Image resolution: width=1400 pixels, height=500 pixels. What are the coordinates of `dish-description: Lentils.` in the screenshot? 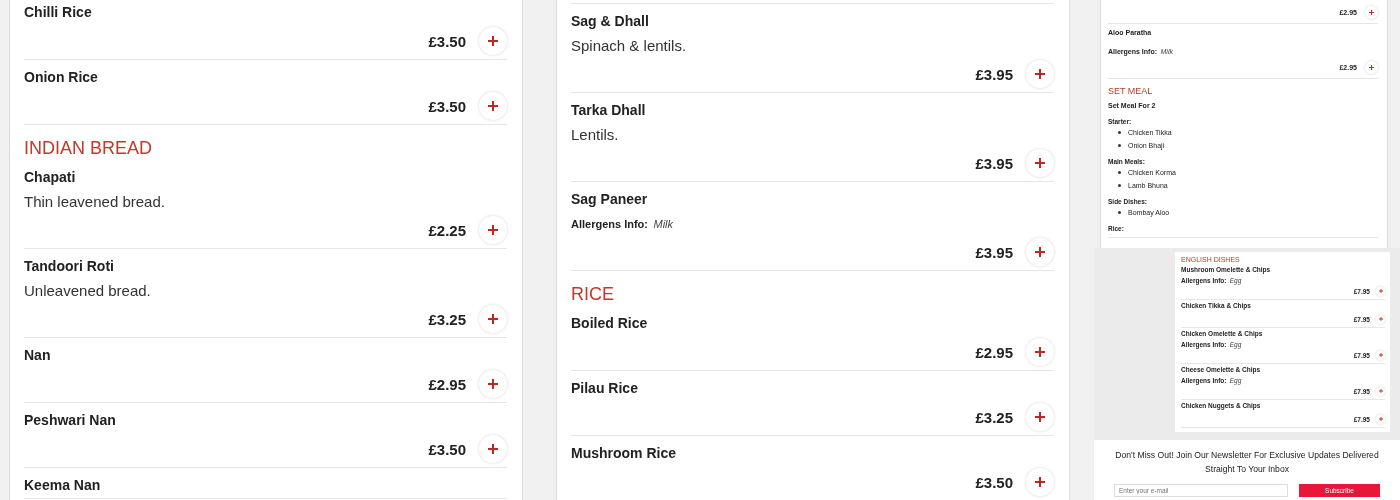 It's located at (595, 134).